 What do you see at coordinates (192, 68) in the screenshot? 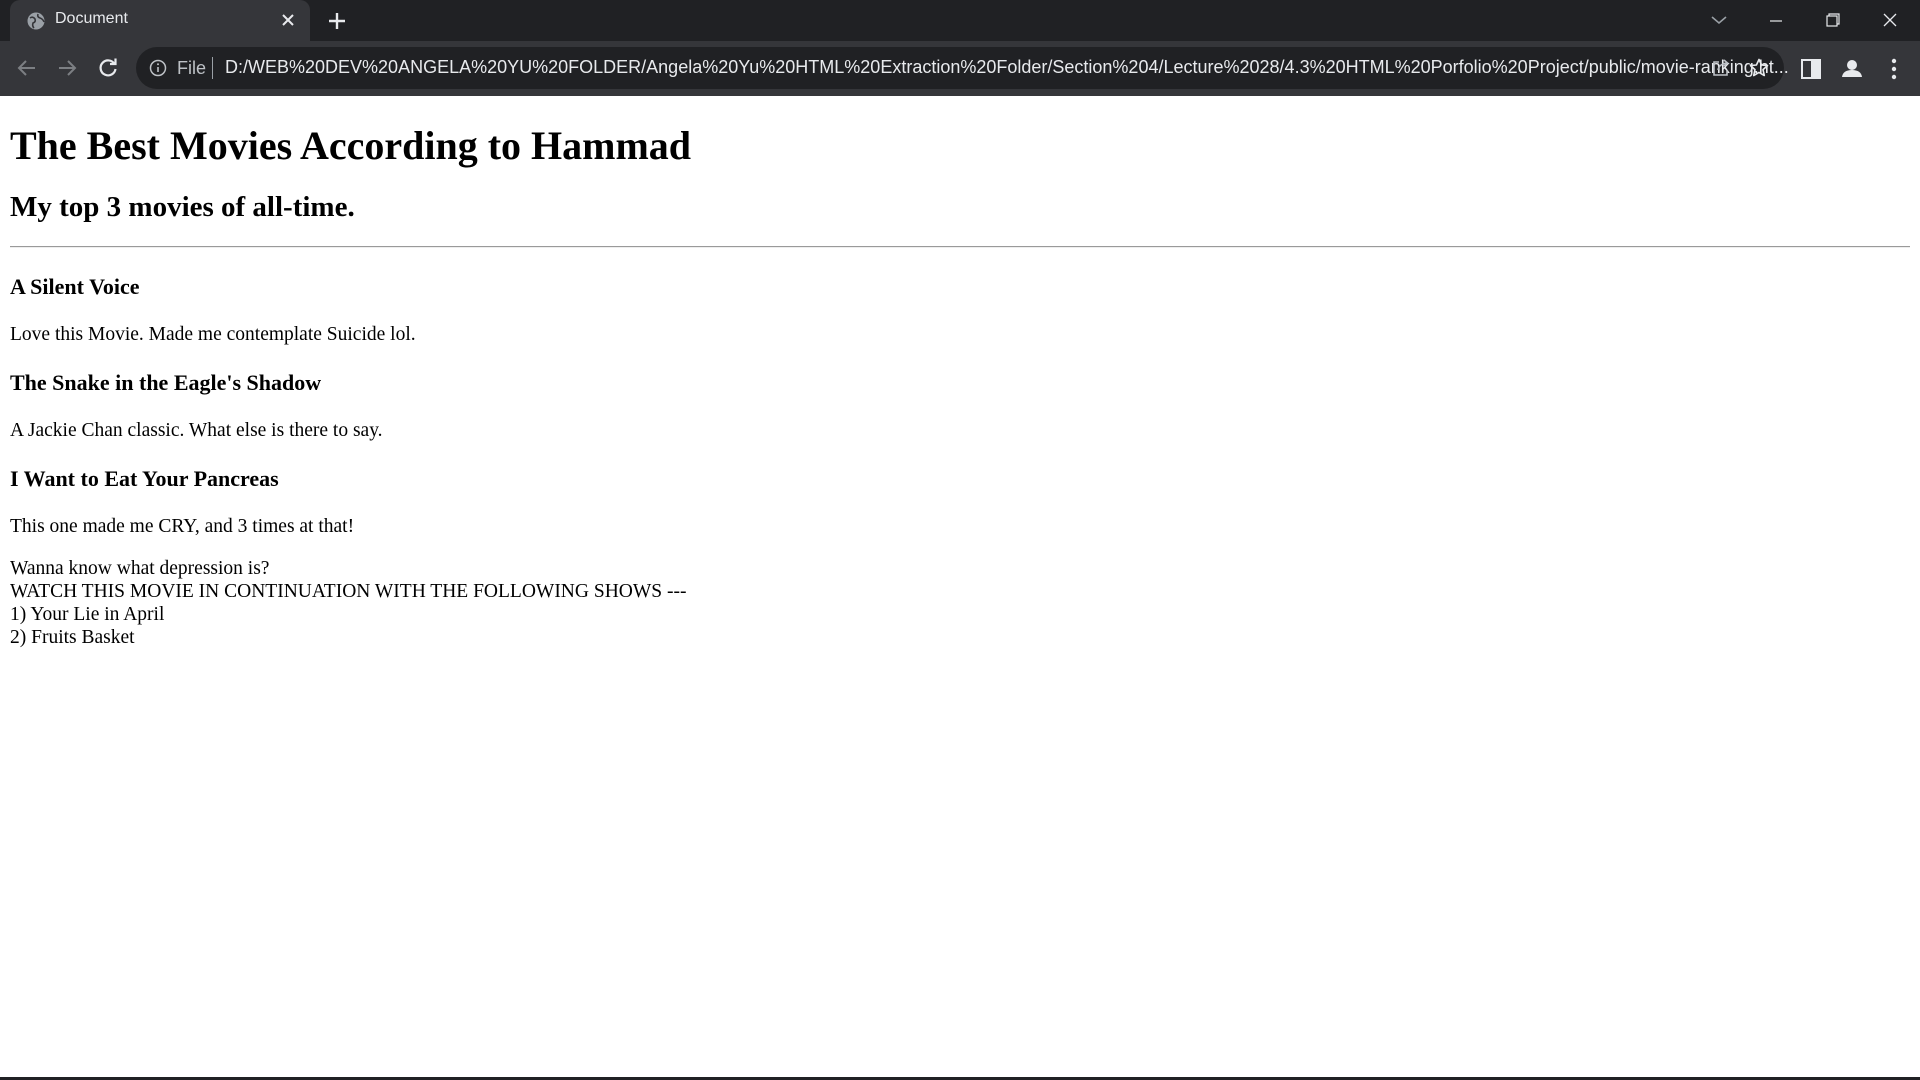
I see `scheme-label: File` at bounding box center [192, 68].